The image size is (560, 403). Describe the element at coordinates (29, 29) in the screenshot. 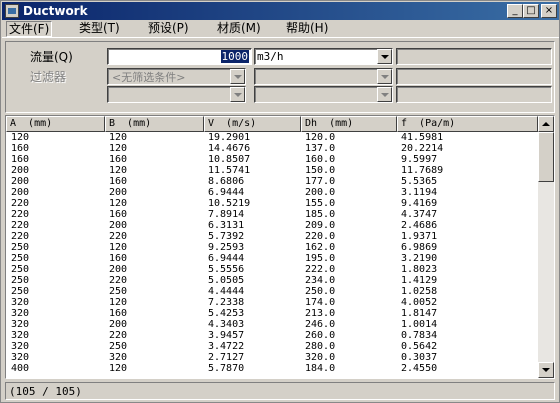

I see `menu-file: 文件(F)` at that location.